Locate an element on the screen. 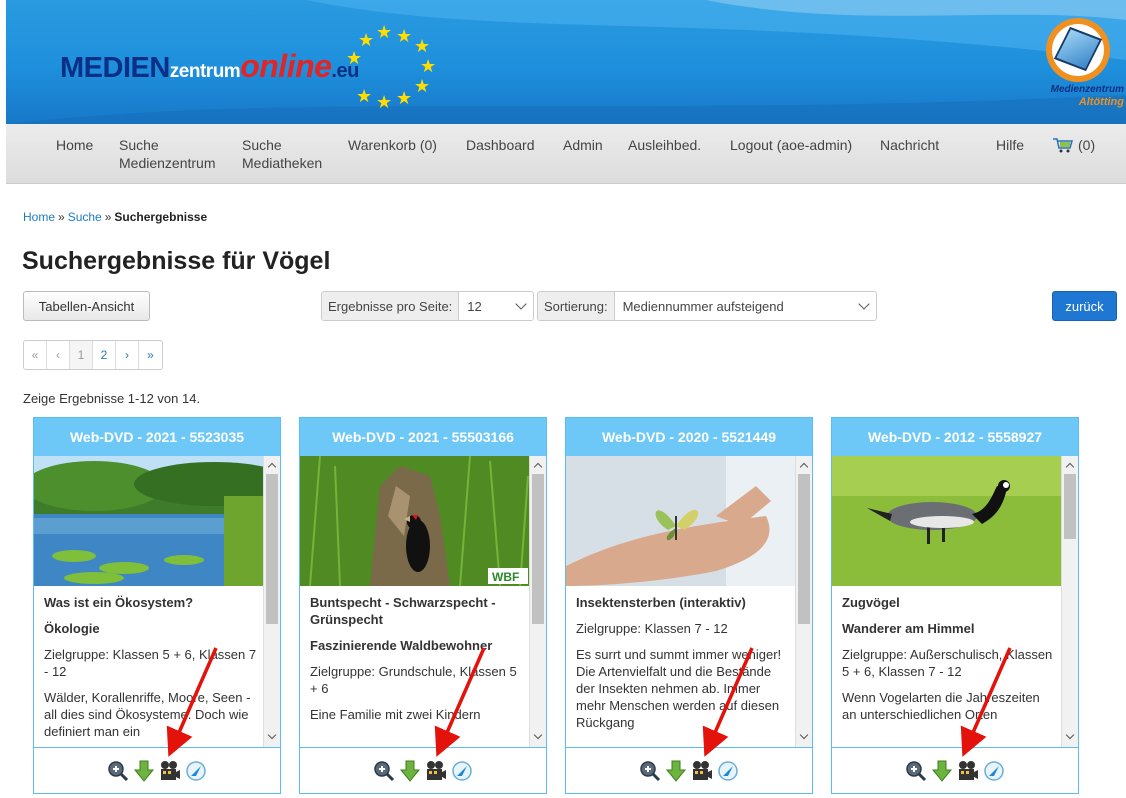 Image resolution: width=1126 pixels, height=798 pixels. pager-next: › is located at coordinates (127, 355).